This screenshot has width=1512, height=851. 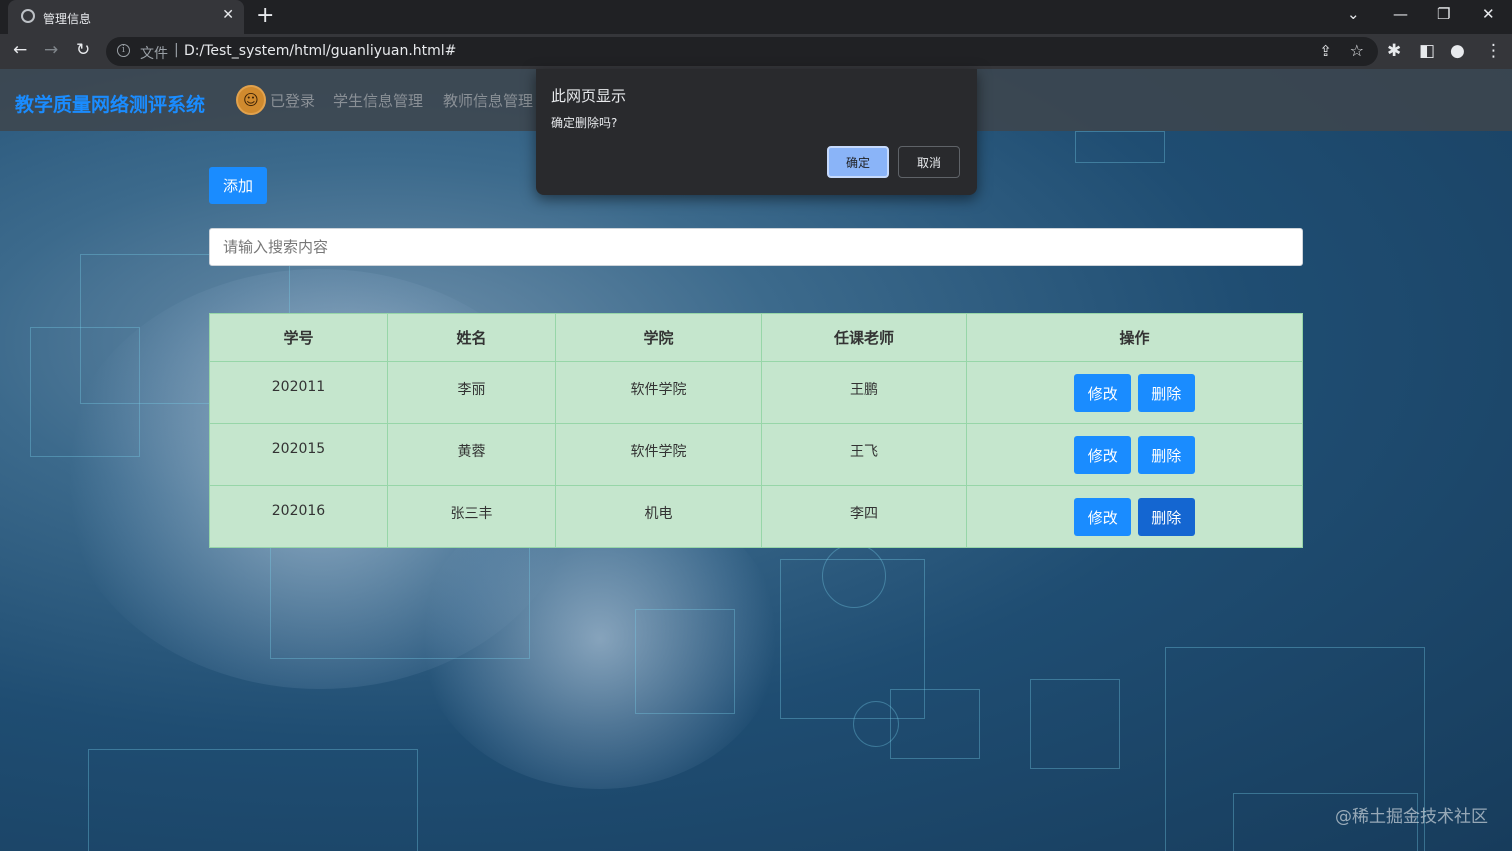 What do you see at coordinates (1400, 14) in the screenshot?
I see `minimize-icon: —` at bounding box center [1400, 14].